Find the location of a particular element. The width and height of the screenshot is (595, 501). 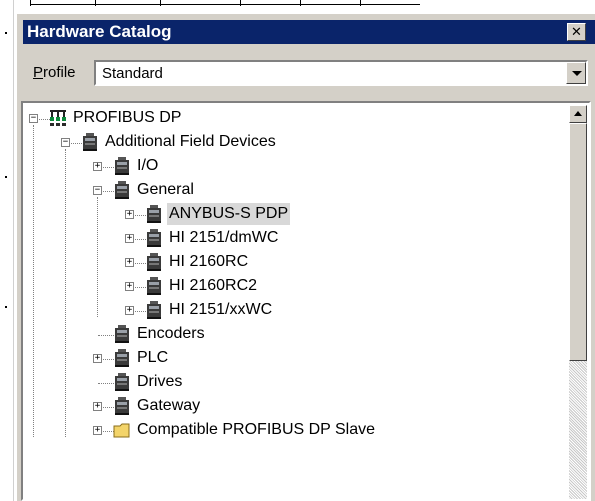

profile-select-value: Standard is located at coordinates (132, 73).